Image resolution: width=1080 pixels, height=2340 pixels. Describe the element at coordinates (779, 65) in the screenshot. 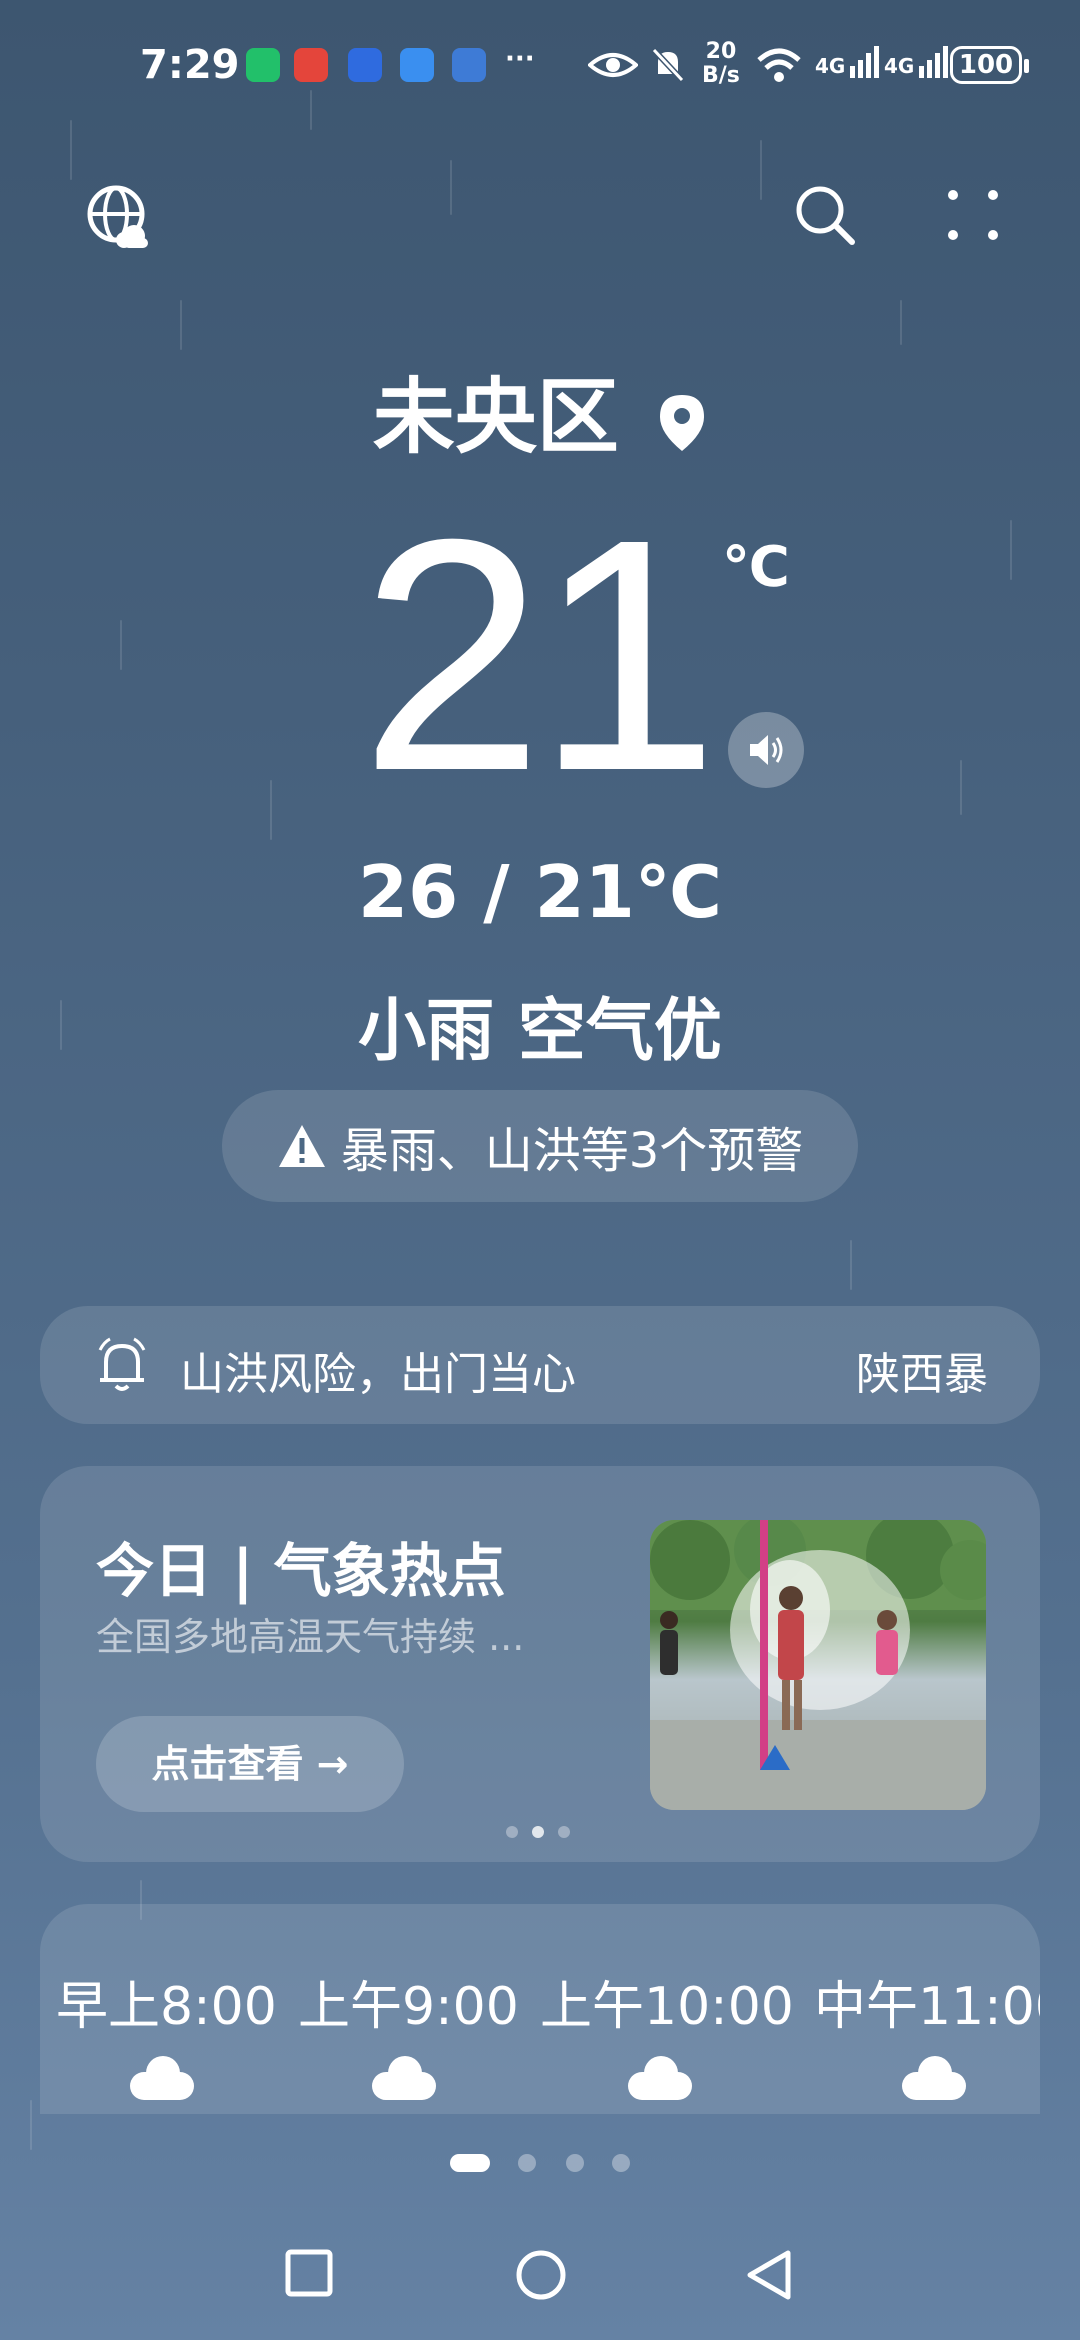

I see `wifi-icon` at that location.